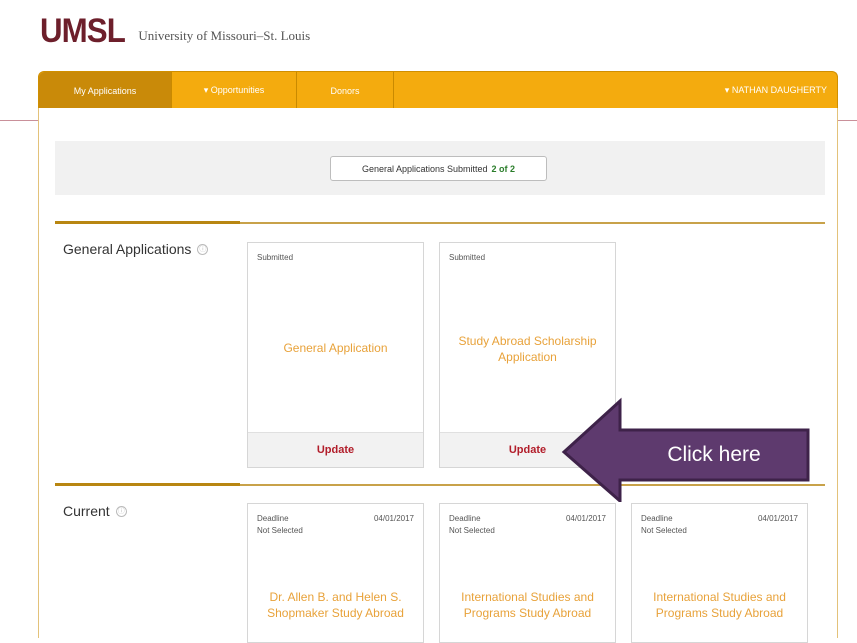 Image resolution: width=857 pixels, height=643 pixels. I want to click on general-applications-heading: General Applications ⓘ, so click(136, 249).